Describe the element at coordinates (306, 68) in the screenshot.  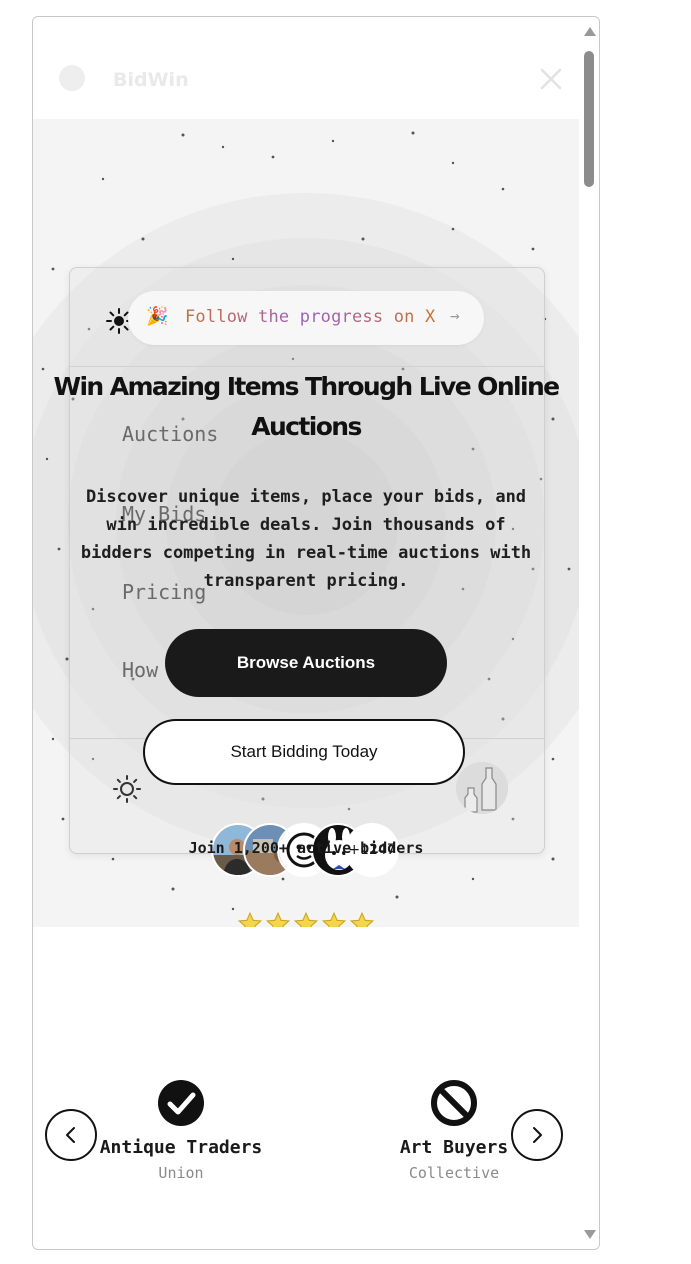
I see `site-header: BidWin` at that location.